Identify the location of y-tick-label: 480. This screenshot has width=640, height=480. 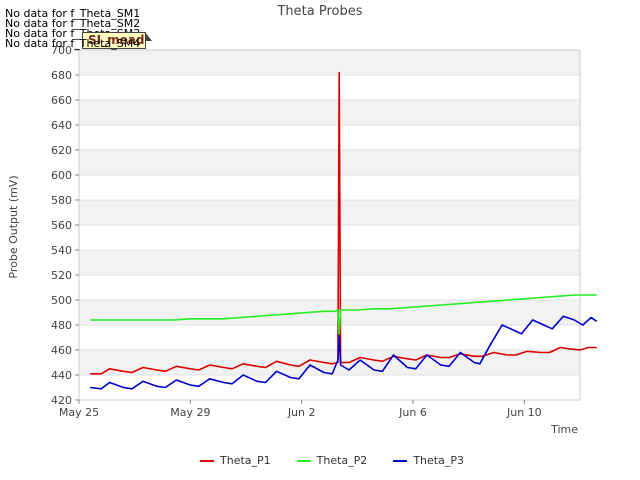
(61, 325).